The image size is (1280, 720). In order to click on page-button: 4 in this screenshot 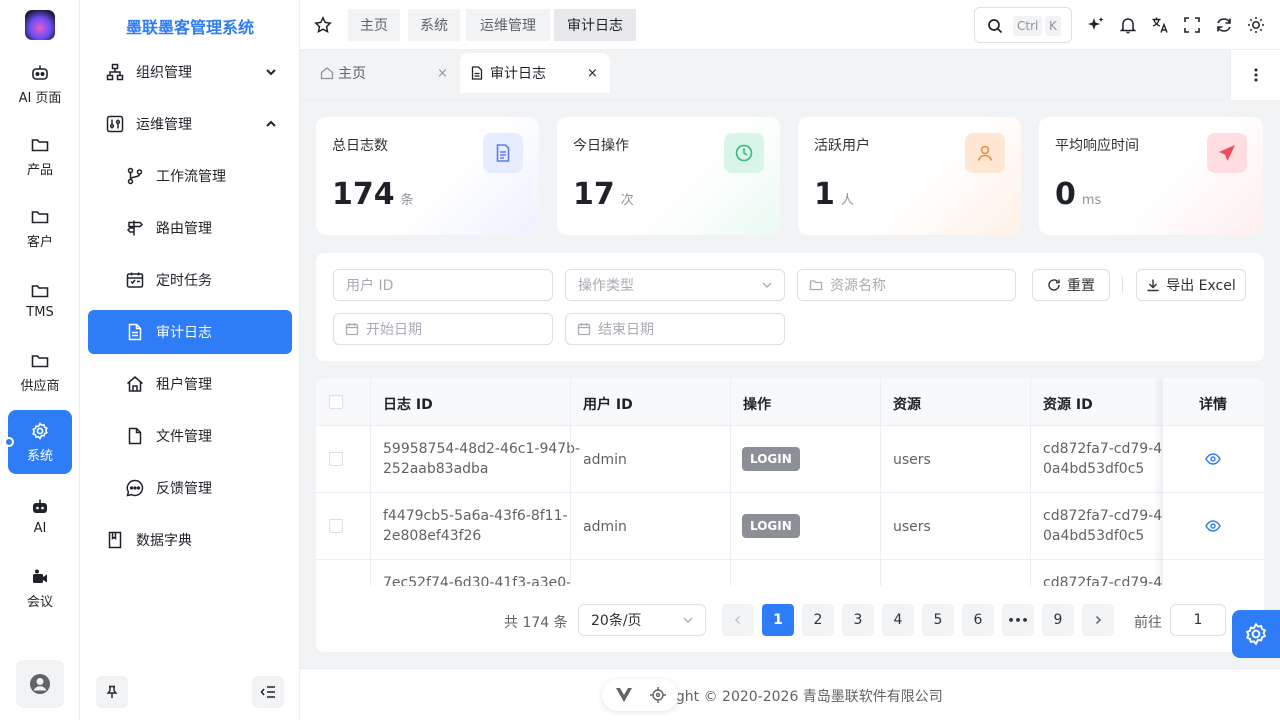, I will do `click(898, 620)`.